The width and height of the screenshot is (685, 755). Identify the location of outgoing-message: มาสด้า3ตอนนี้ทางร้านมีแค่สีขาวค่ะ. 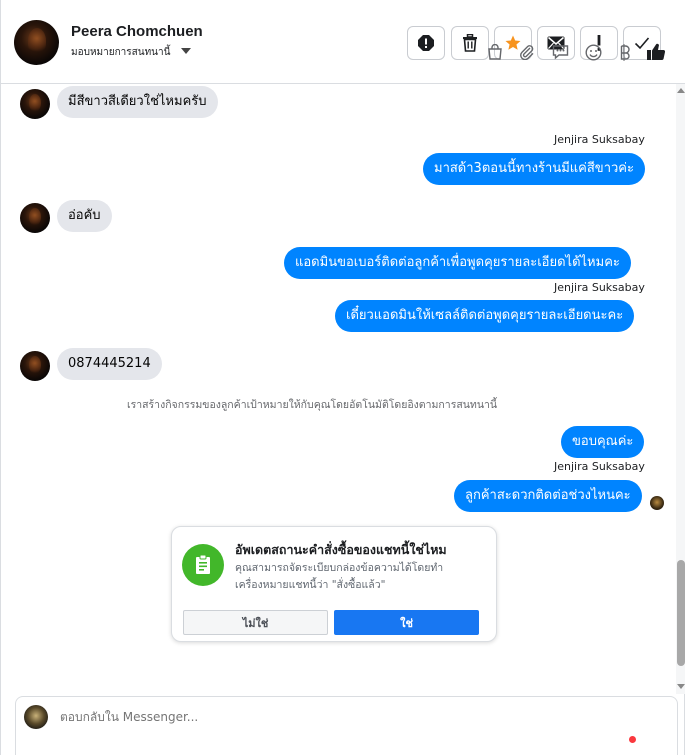
(534, 169).